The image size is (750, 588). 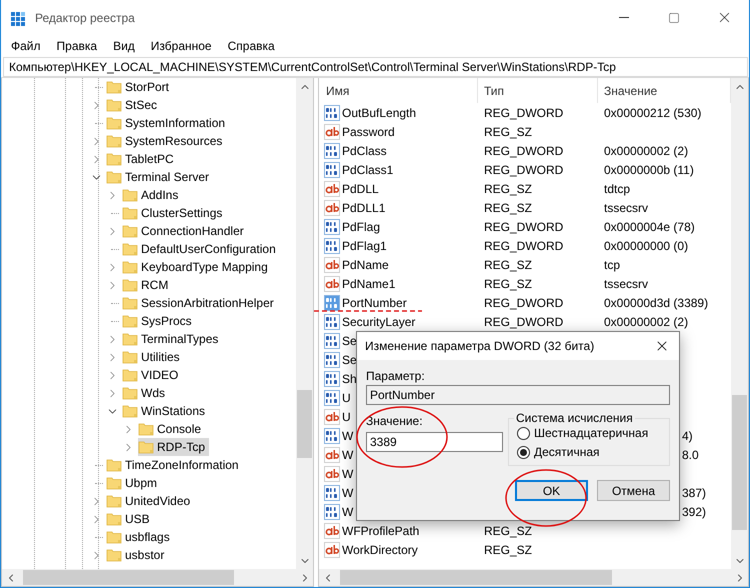 I want to click on group-title: Система исчисления, so click(x=574, y=418).